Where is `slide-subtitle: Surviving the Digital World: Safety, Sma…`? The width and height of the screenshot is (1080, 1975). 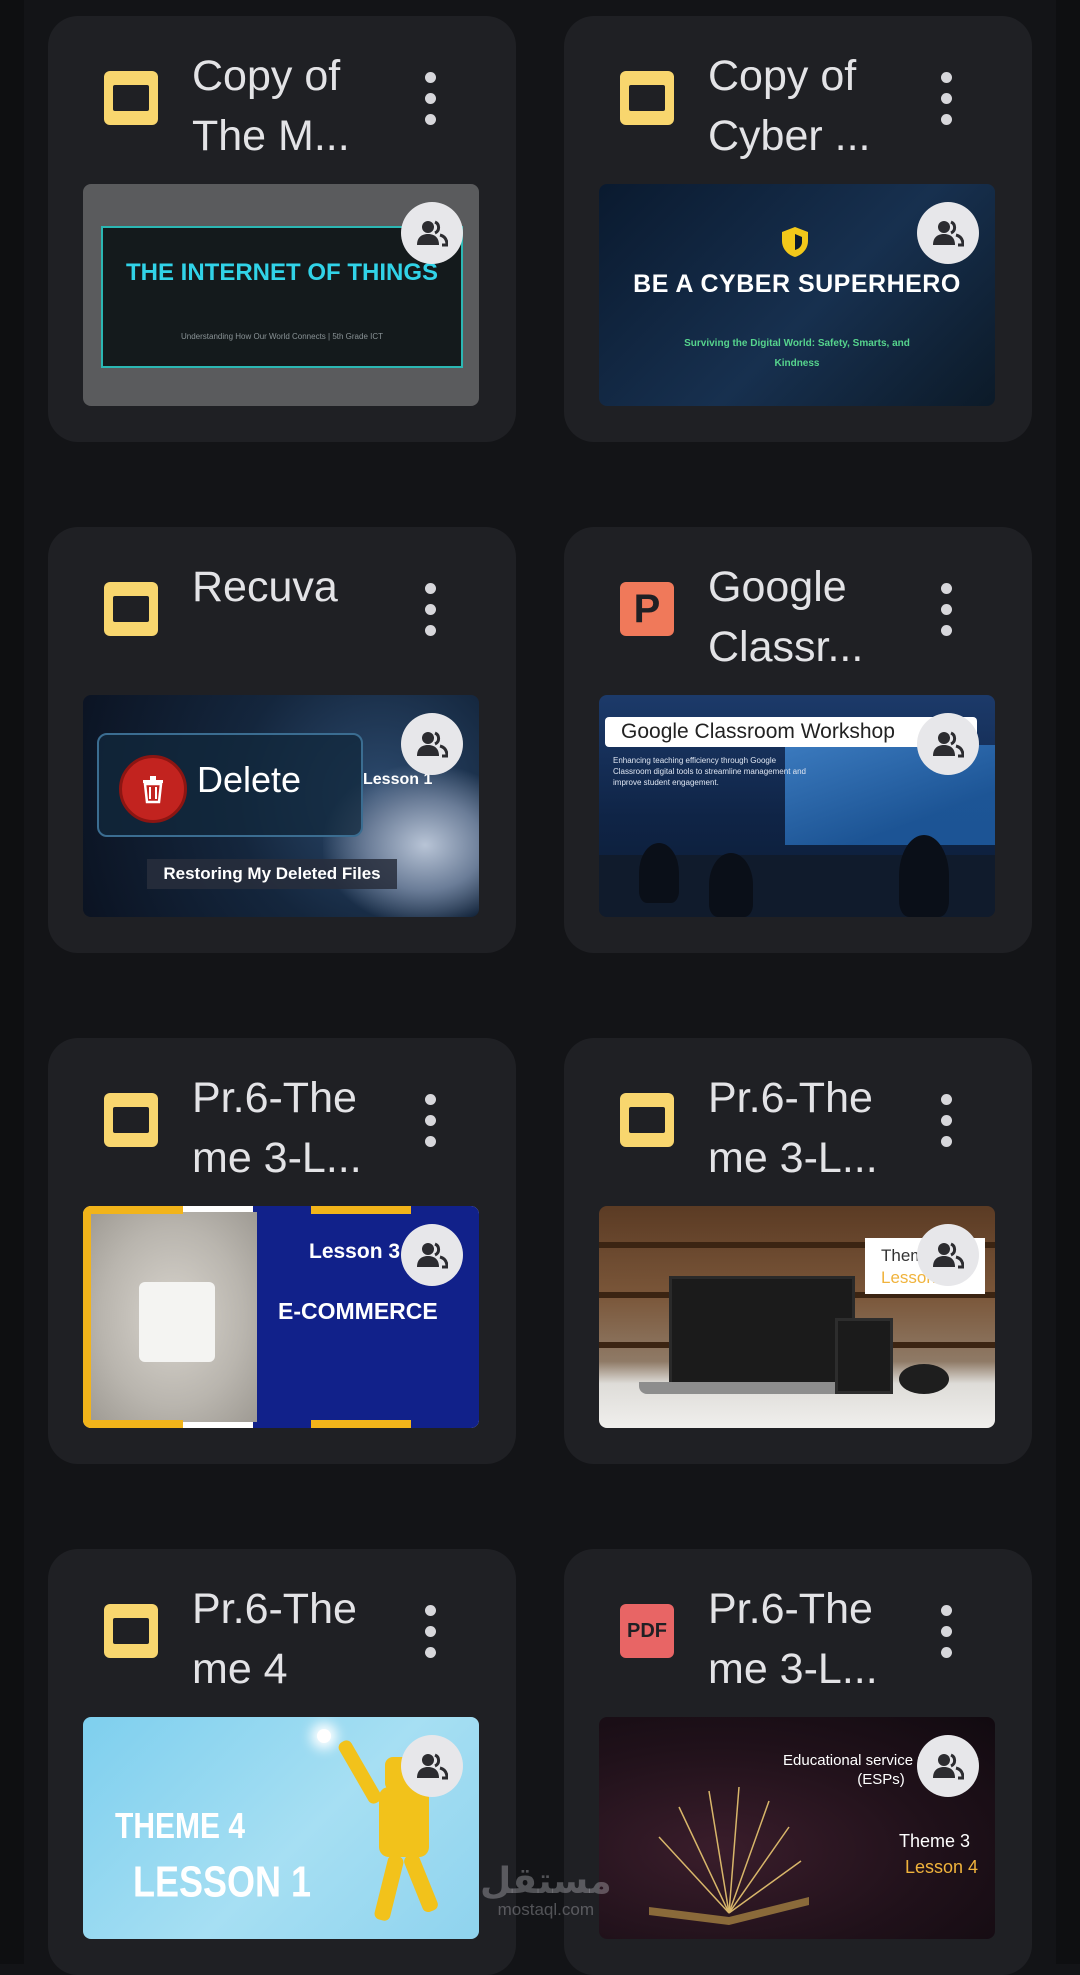 slide-subtitle: Surviving the Digital World: Safety, Sma… is located at coordinates (797, 353).